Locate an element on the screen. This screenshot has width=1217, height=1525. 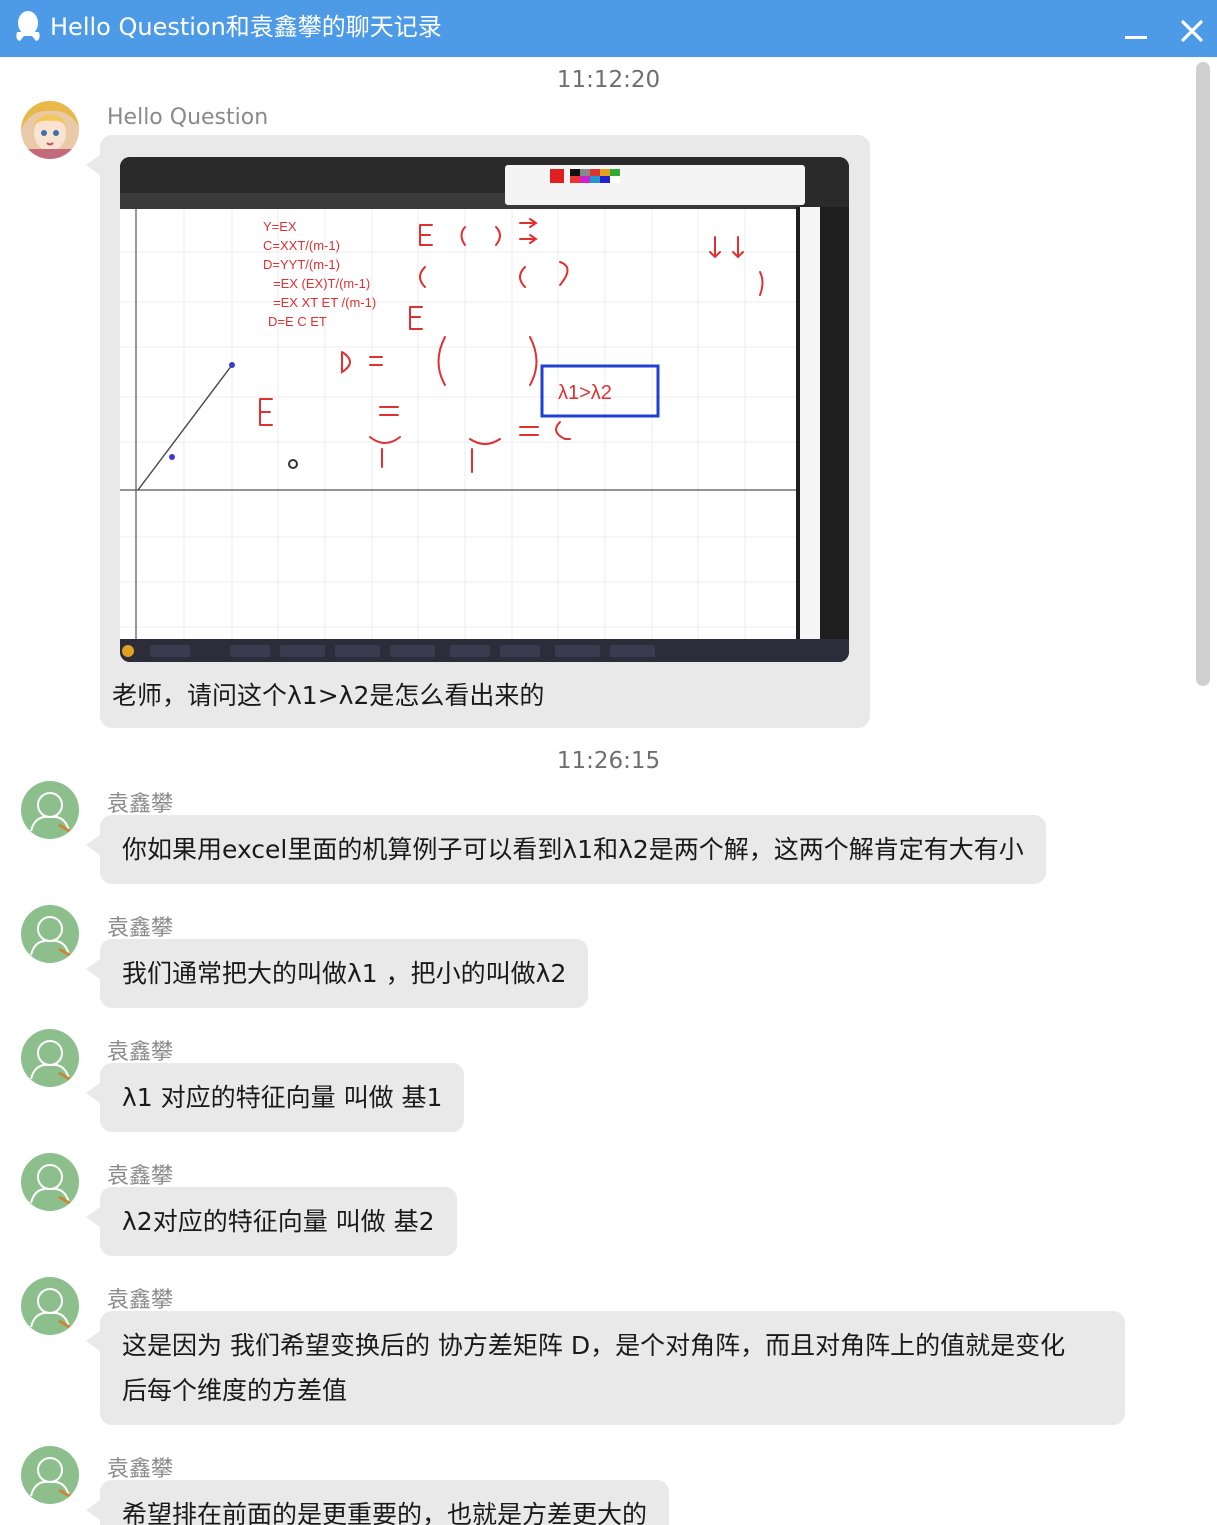
typed-line: D=E C ET is located at coordinates (297, 321).